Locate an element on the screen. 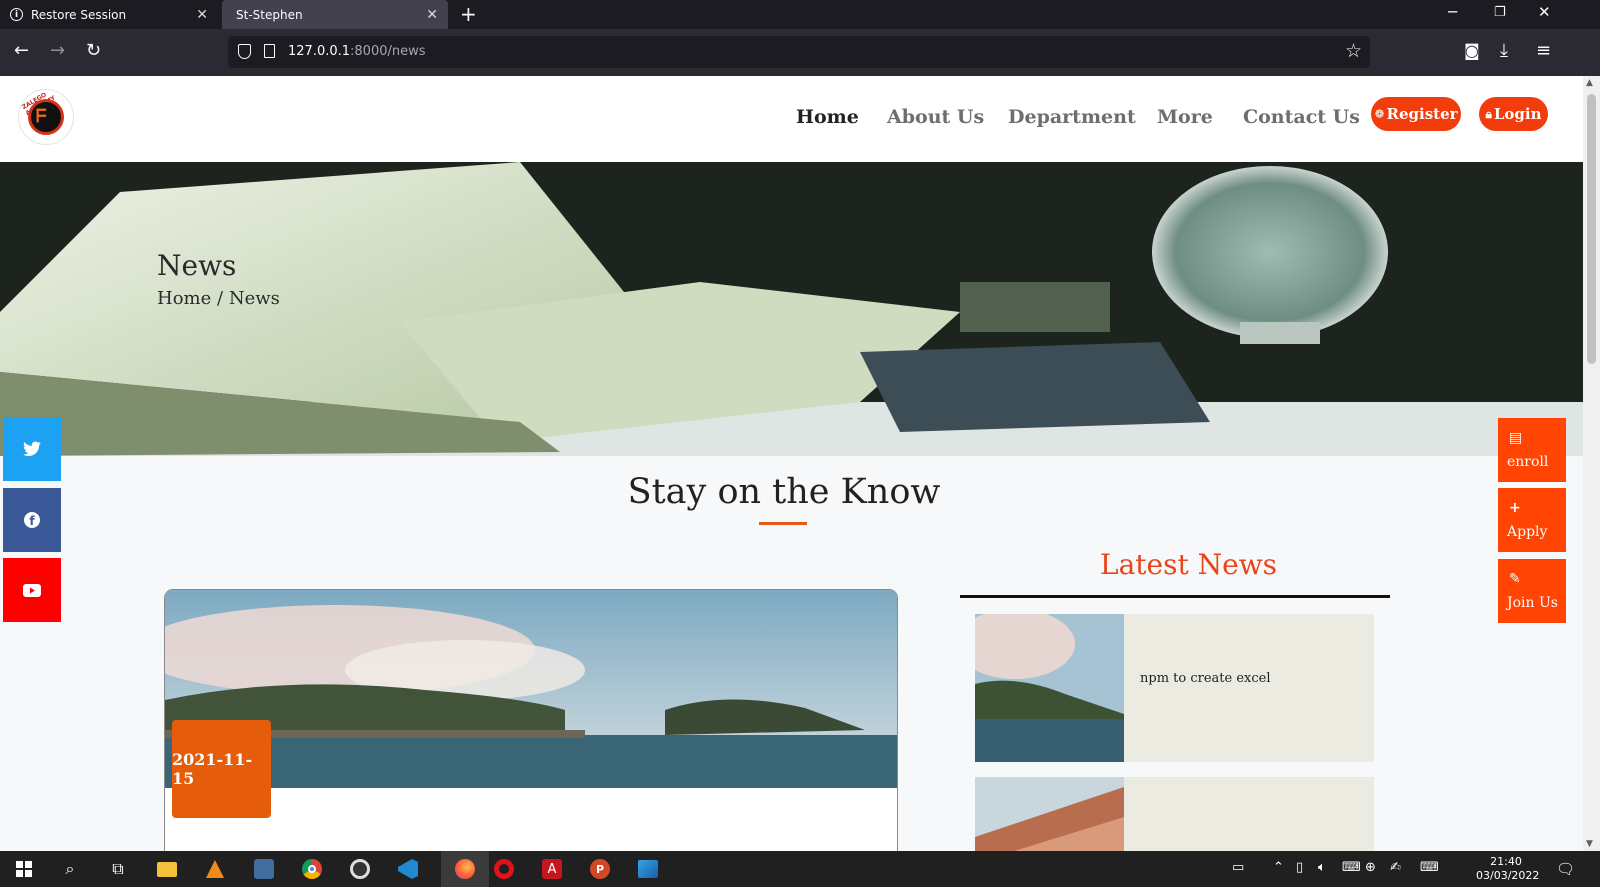  clock-date: 03/03/2022 is located at coordinates (1508, 875).